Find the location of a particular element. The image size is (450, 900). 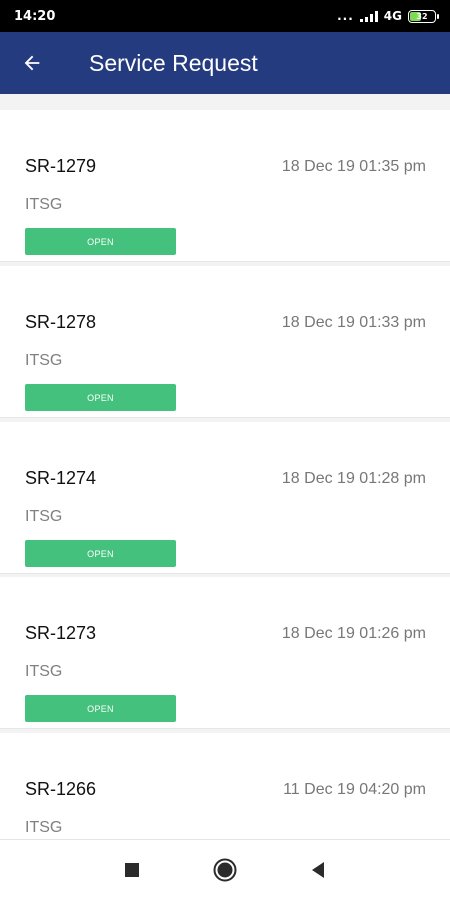

battery-icon: 32 is located at coordinates (423, 16).